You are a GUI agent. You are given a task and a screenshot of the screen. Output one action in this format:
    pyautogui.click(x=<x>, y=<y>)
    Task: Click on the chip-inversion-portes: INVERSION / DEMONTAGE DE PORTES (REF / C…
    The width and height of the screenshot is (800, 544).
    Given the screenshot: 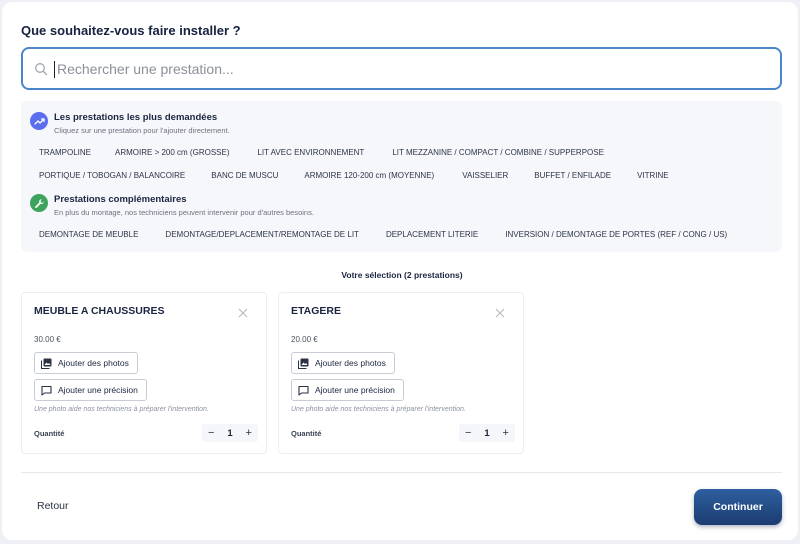 What is the action you would take?
    pyautogui.click(x=616, y=234)
    